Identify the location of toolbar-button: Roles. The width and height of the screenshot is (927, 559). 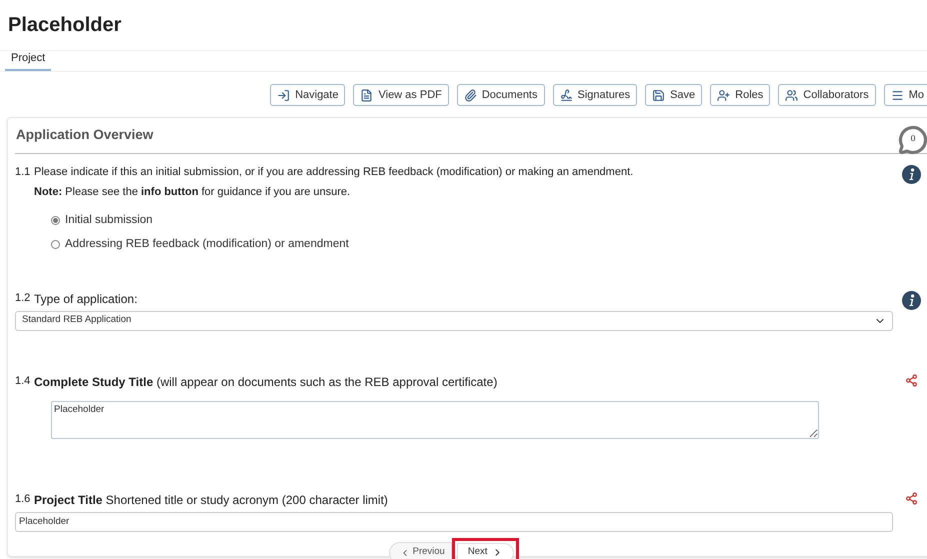
(740, 95).